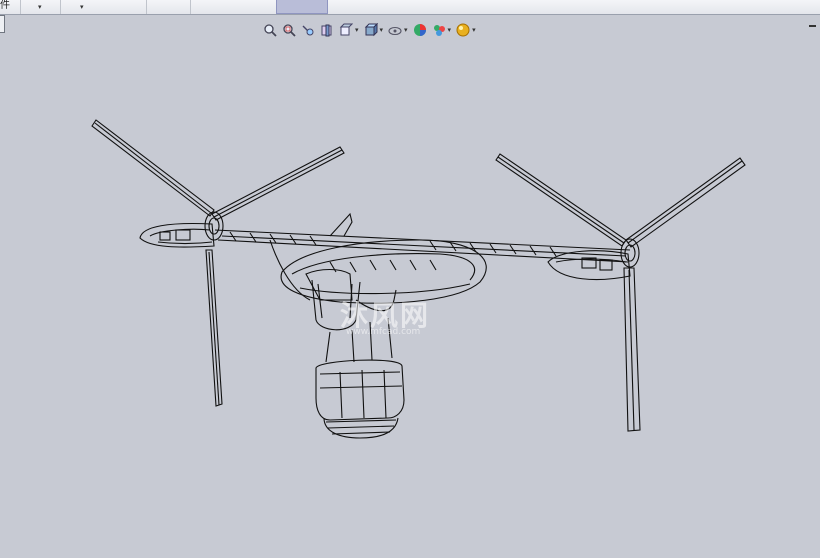 Image resolution: width=820 pixels, height=558 pixels. What do you see at coordinates (302, 7) in the screenshot?
I see `active-tab` at bounding box center [302, 7].